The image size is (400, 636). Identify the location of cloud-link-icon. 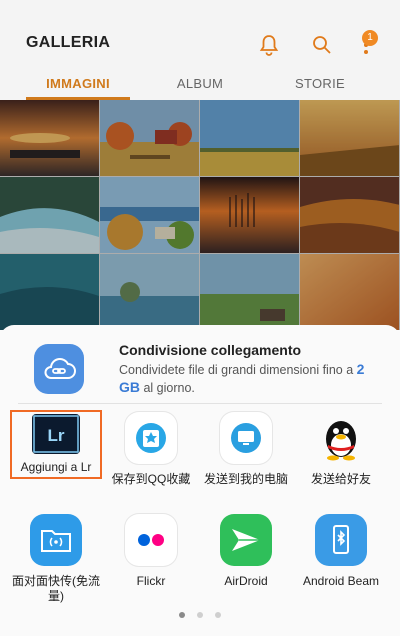
(59, 369).